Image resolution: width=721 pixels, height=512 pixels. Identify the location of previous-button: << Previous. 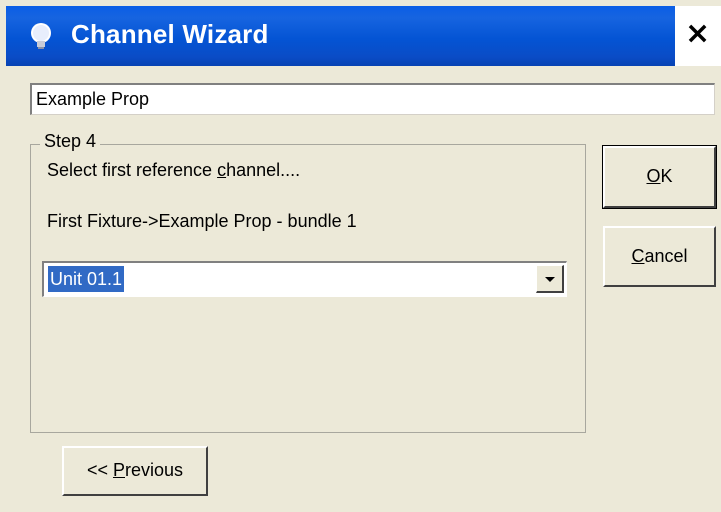
(135, 471).